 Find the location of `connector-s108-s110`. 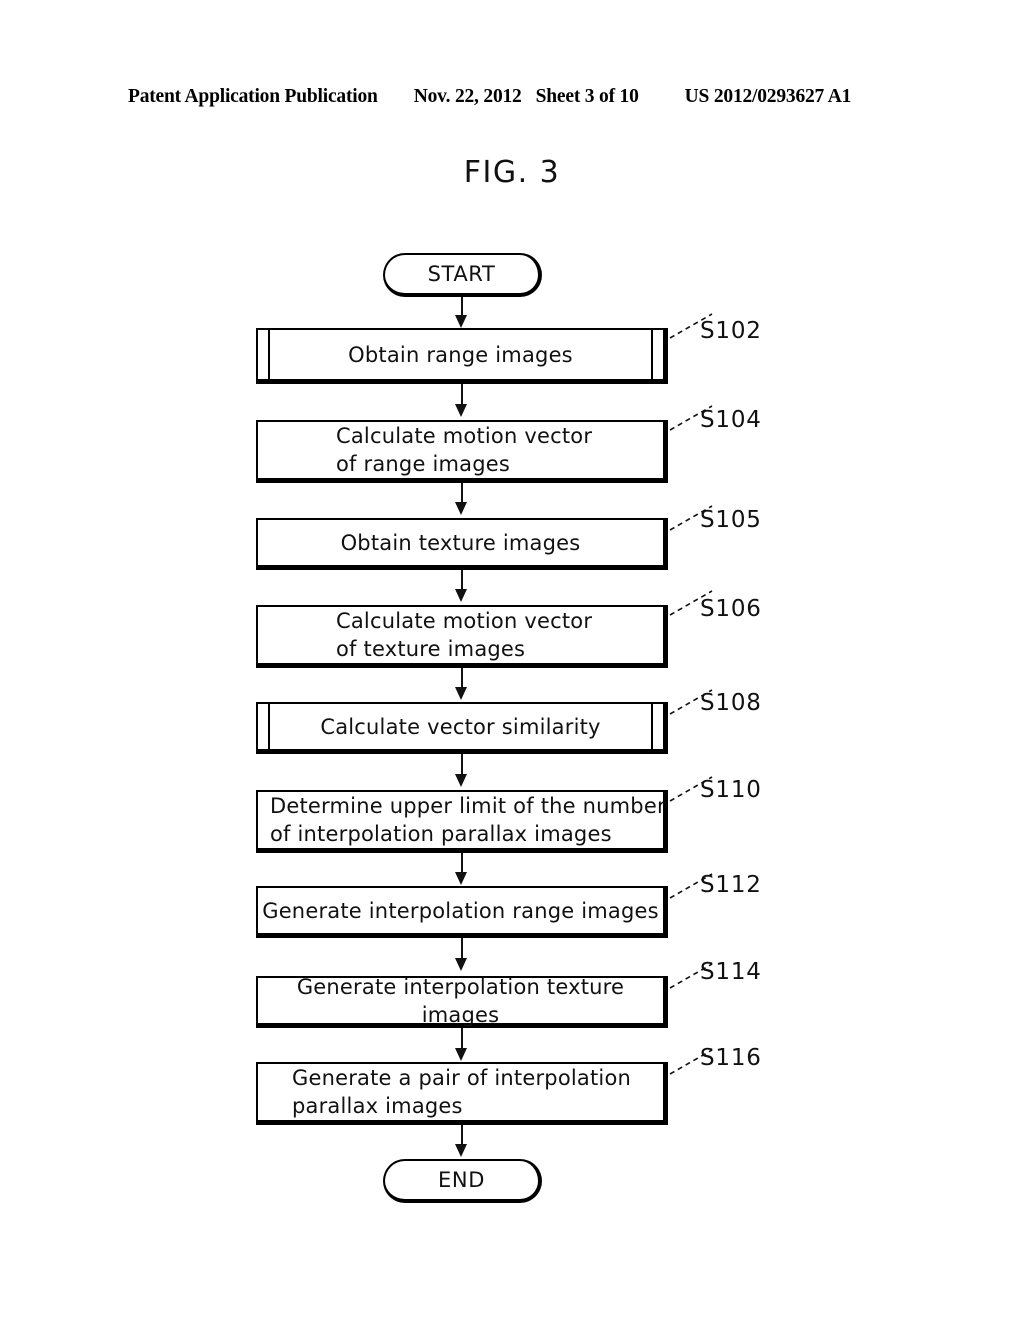

connector-s108-s110 is located at coordinates (462, 765).